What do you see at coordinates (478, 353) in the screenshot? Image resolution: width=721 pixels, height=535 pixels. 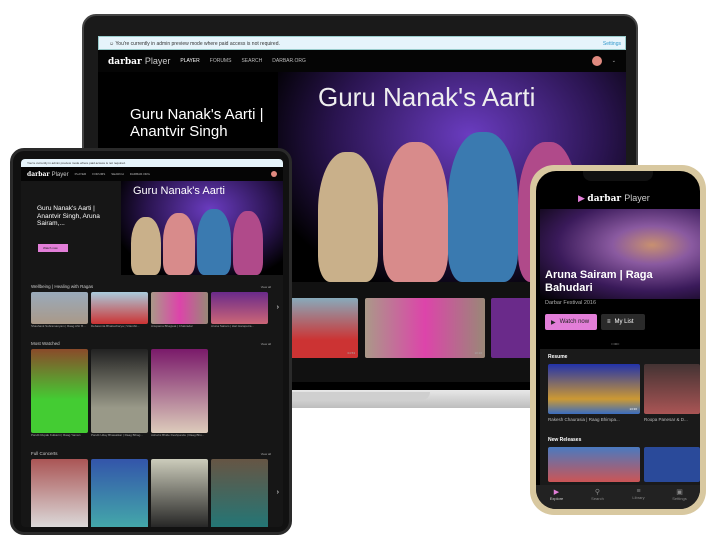 I see `duration-badge: 10:10` at bounding box center [478, 353].